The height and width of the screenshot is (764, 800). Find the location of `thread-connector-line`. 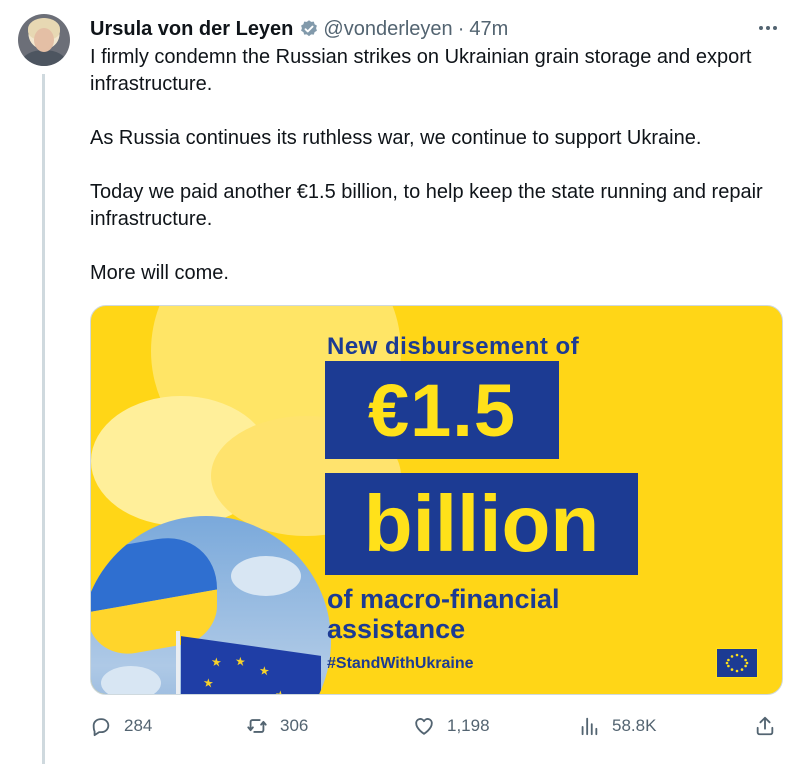

thread-connector-line is located at coordinates (43, 419).